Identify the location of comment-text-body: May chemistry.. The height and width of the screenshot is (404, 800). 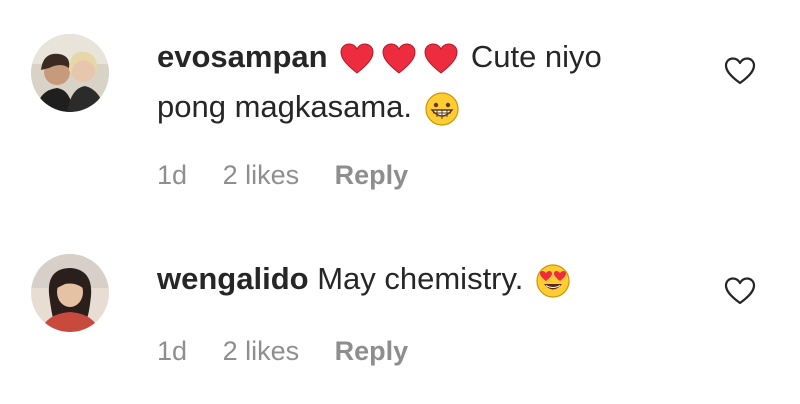
(420, 278).